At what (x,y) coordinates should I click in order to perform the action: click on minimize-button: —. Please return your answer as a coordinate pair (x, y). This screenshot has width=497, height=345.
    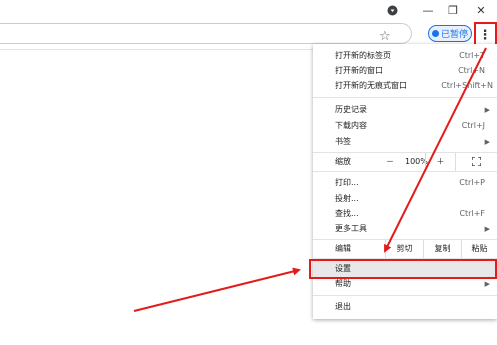
    Looking at the image, I should click on (428, 10).